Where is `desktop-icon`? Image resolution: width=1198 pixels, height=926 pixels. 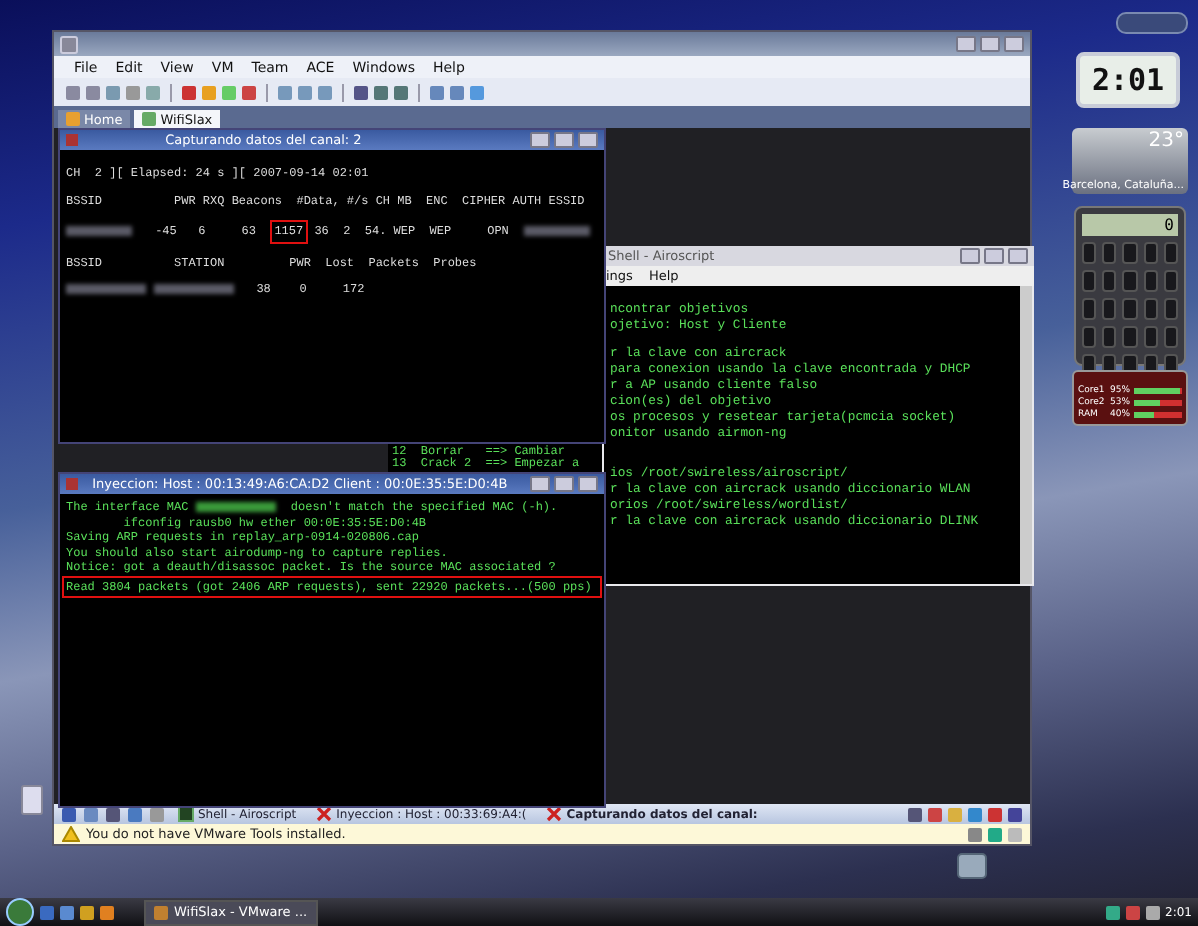
desktop-icon is located at coordinates (972, 866).